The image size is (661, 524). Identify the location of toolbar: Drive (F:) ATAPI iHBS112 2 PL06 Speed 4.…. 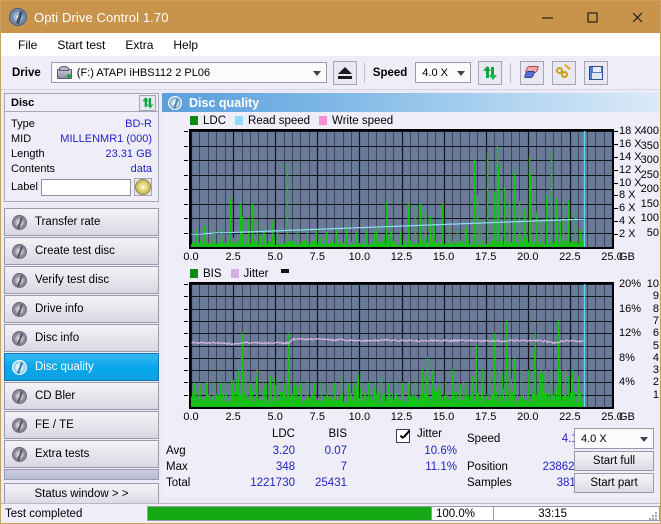
(330, 73).